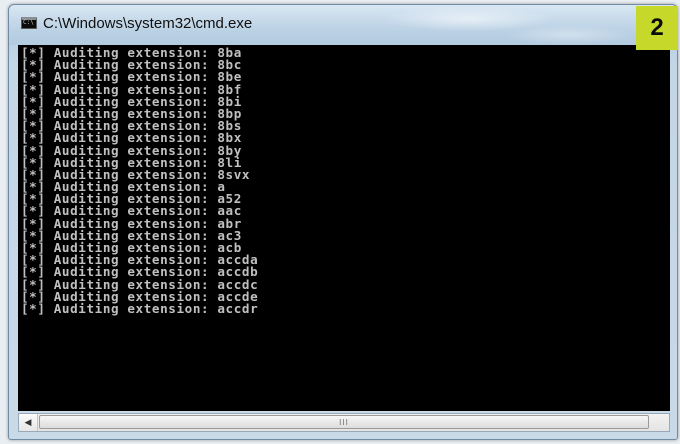 The image size is (680, 444). What do you see at coordinates (148, 23) in the screenshot?
I see `window-title: C:\Windows\system32\cmd.exe` at bounding box center [148, 23].